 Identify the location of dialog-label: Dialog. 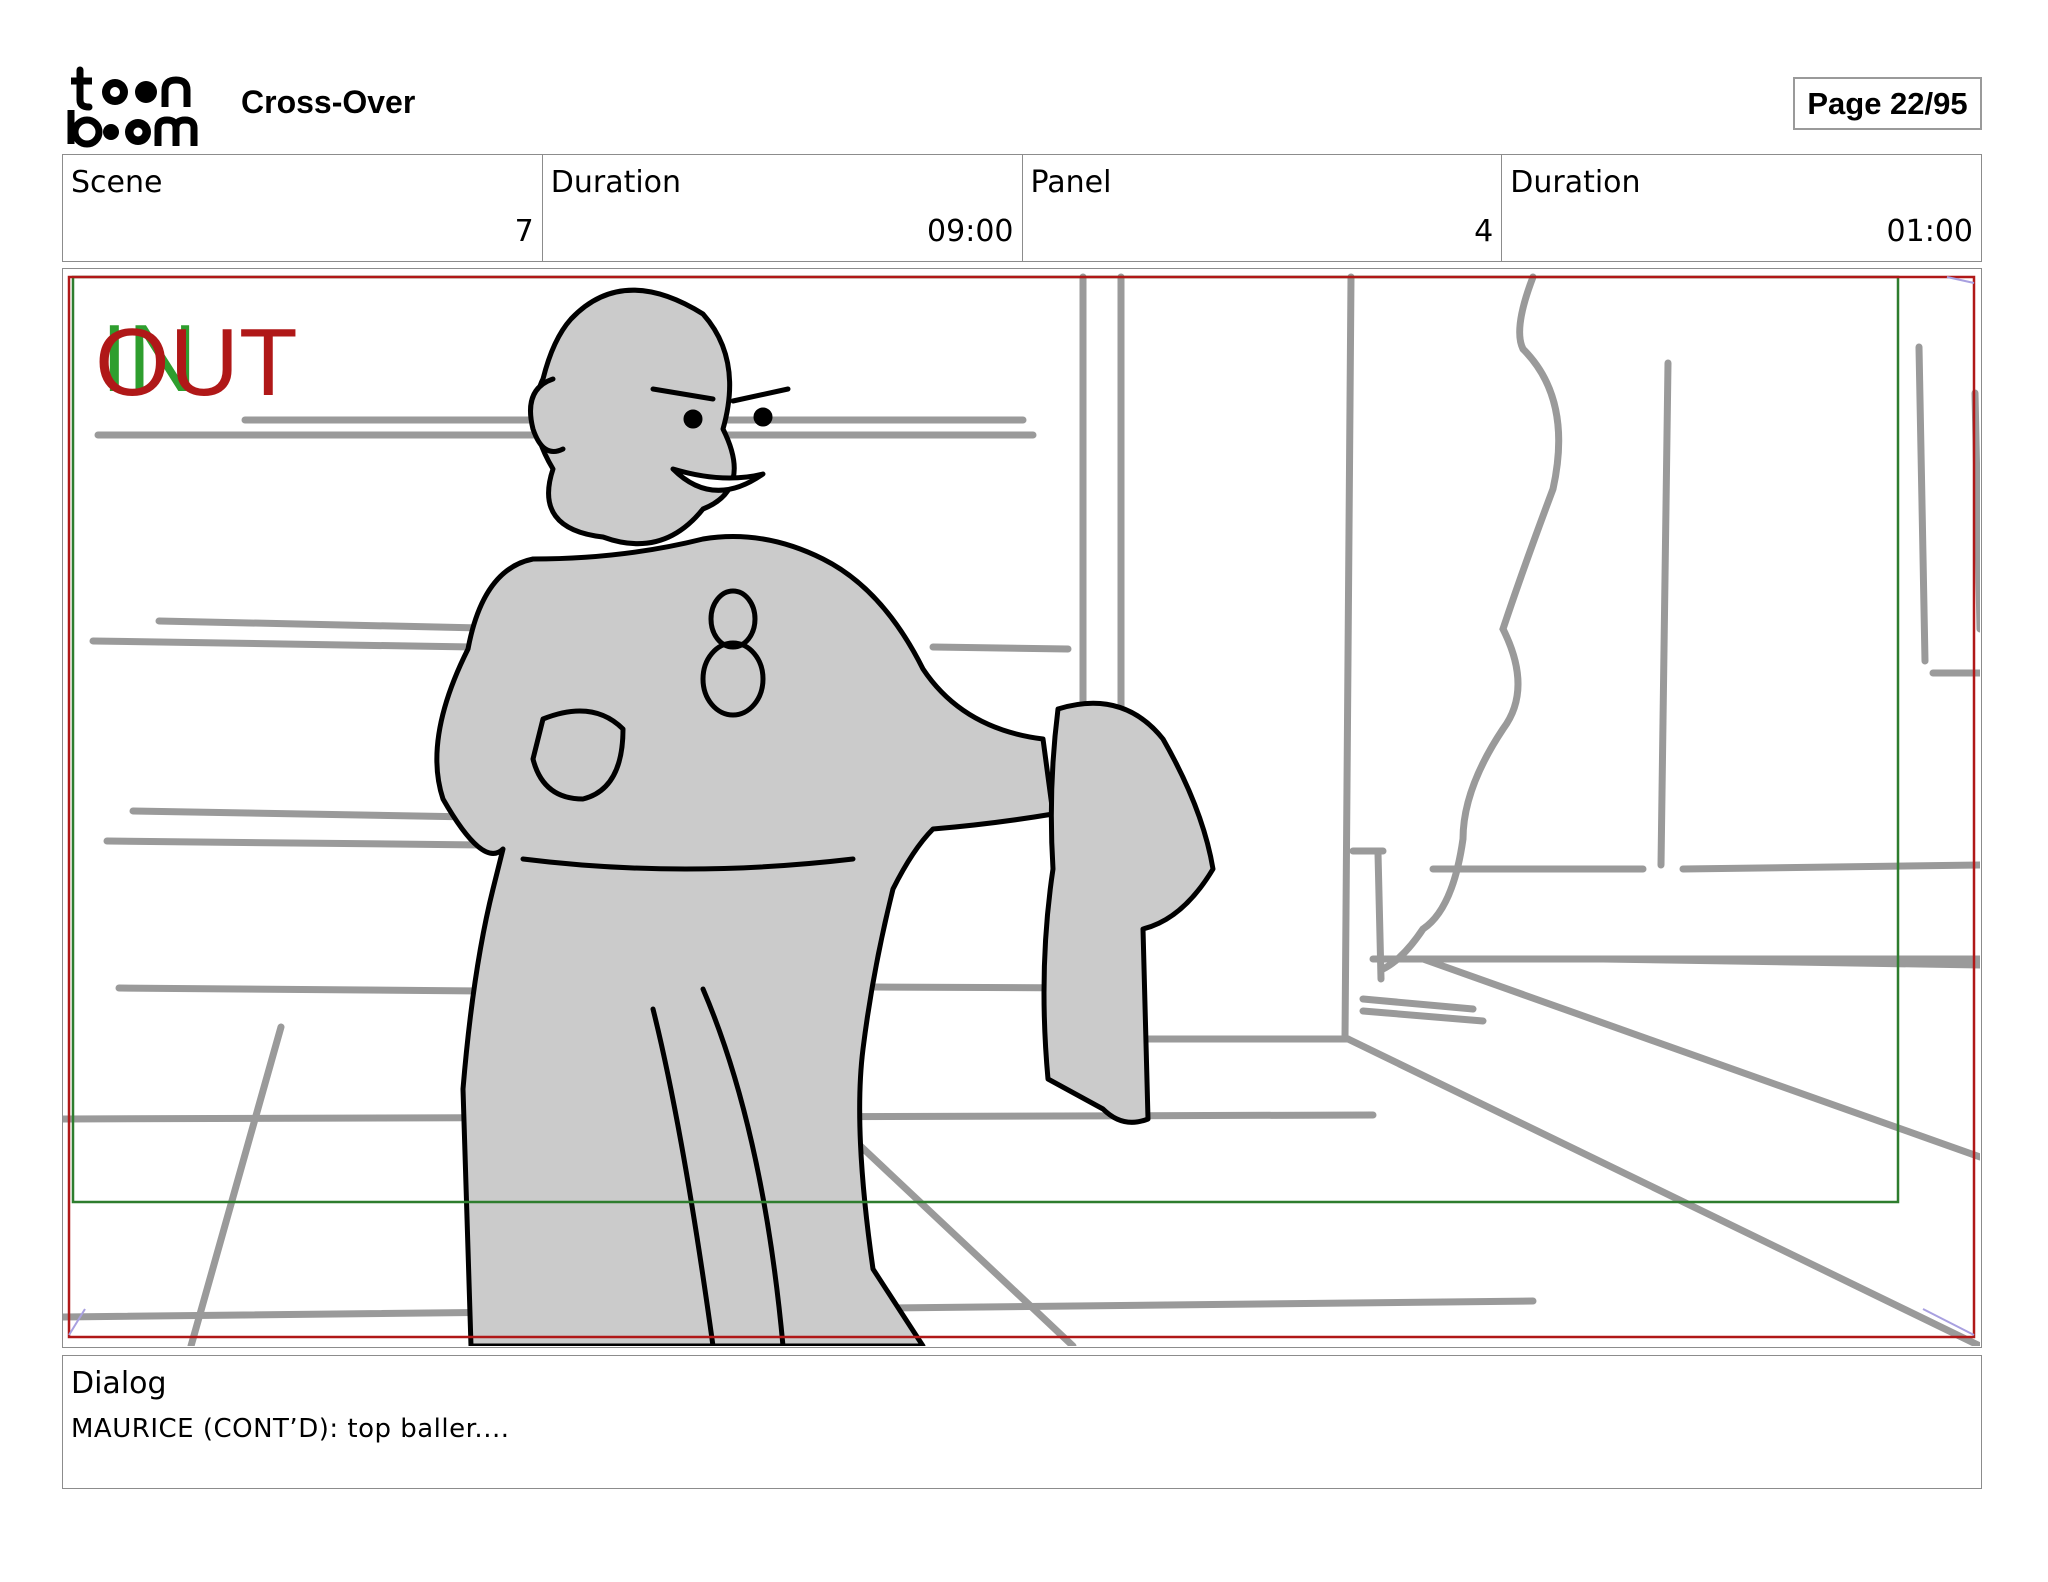
(119, 1383).